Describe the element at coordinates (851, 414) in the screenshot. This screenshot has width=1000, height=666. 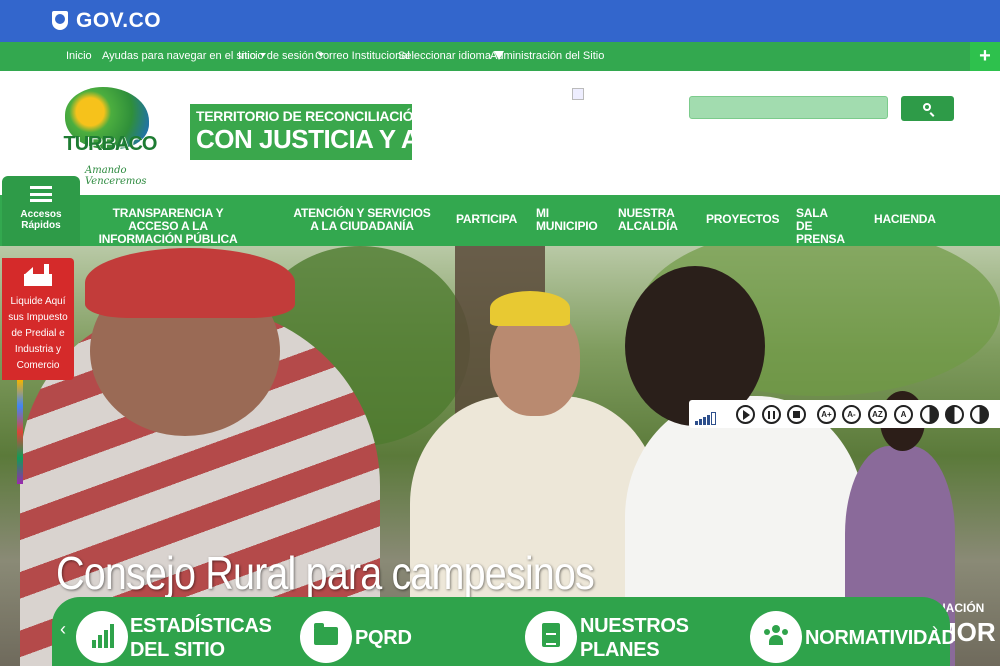
I see `font-decrease-icon: A-` at that location.